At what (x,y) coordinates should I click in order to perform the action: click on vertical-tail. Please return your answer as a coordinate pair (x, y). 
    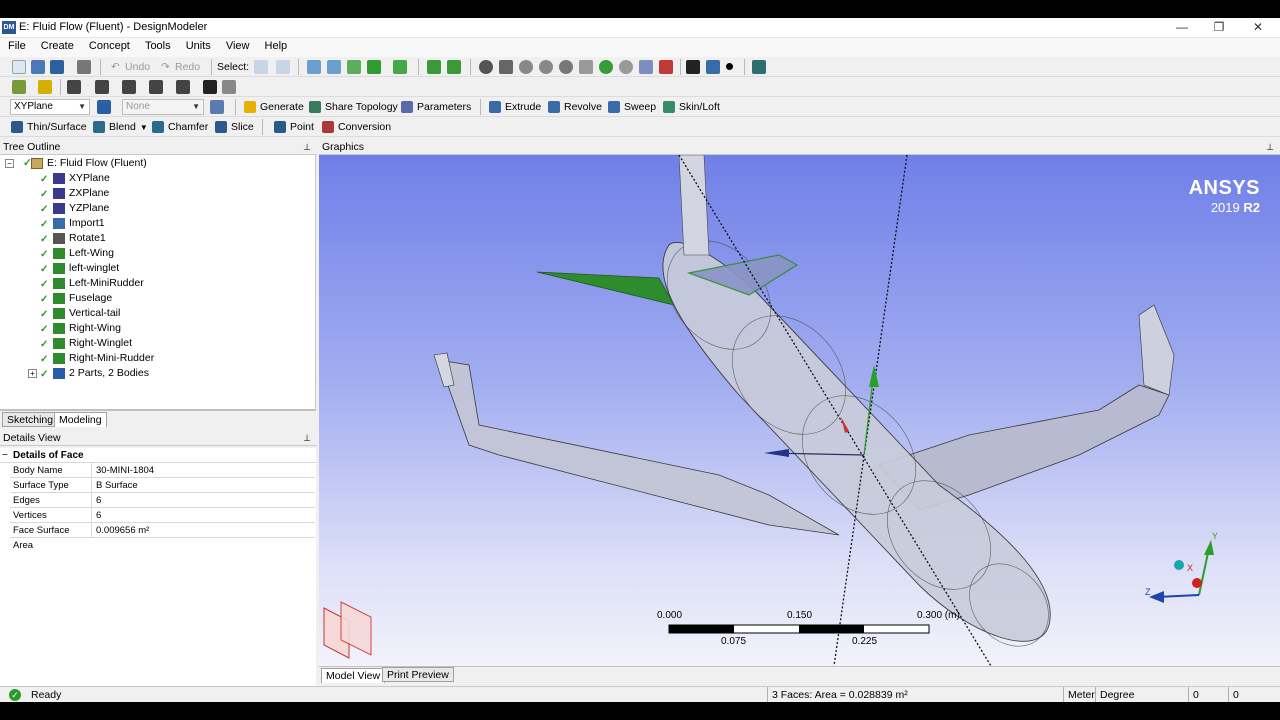
    Looking at the image, I should click on (694, 205).